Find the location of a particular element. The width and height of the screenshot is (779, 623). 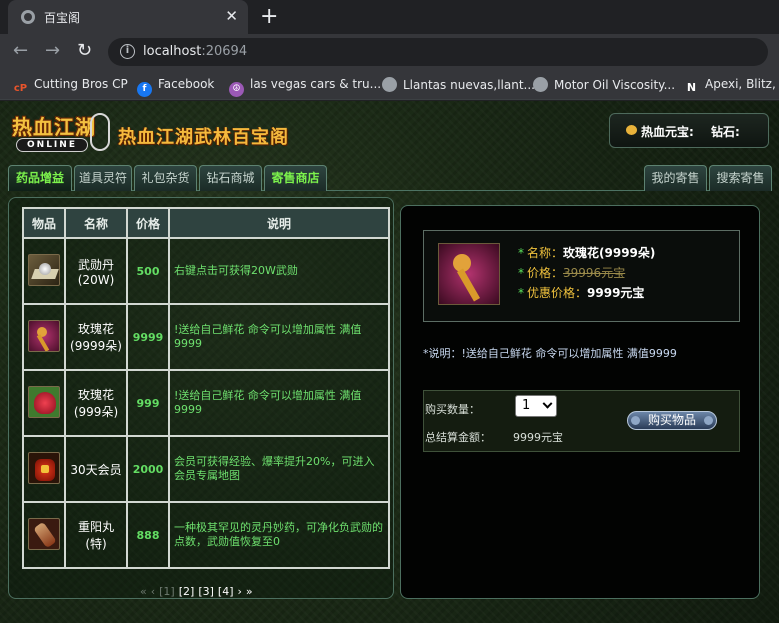

pager-page-4: [4] is located at coordinates (226, 591).